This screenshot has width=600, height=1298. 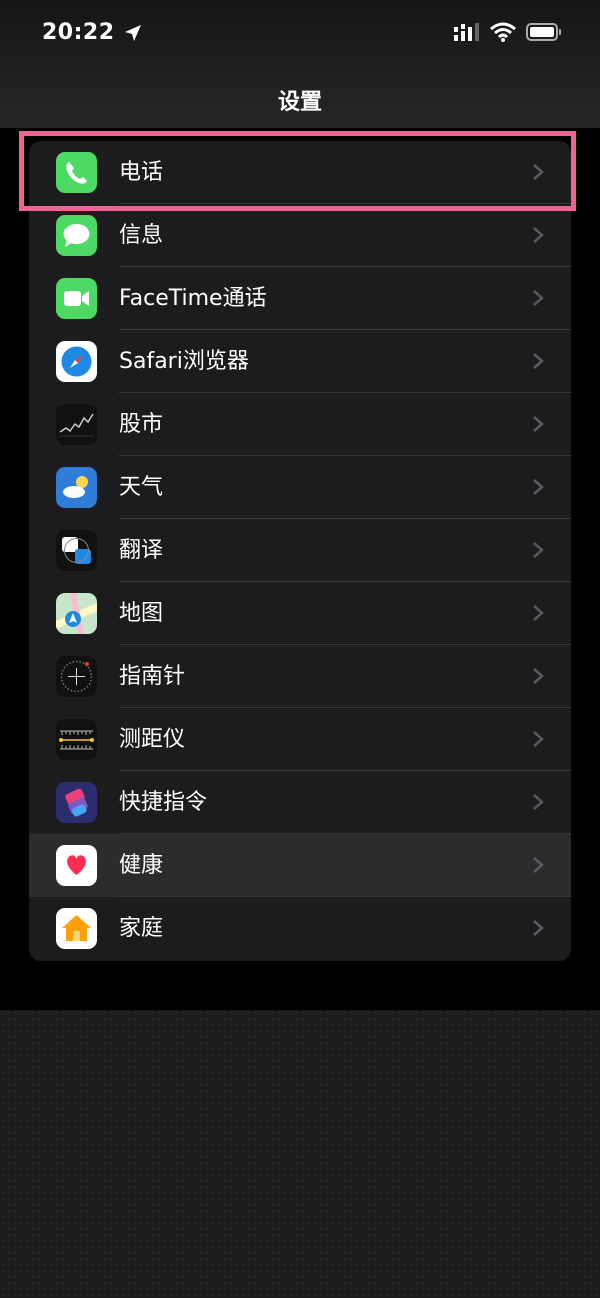 I want to click on settings-row-safari: Safari浏览器, so click(x=300, y=361).